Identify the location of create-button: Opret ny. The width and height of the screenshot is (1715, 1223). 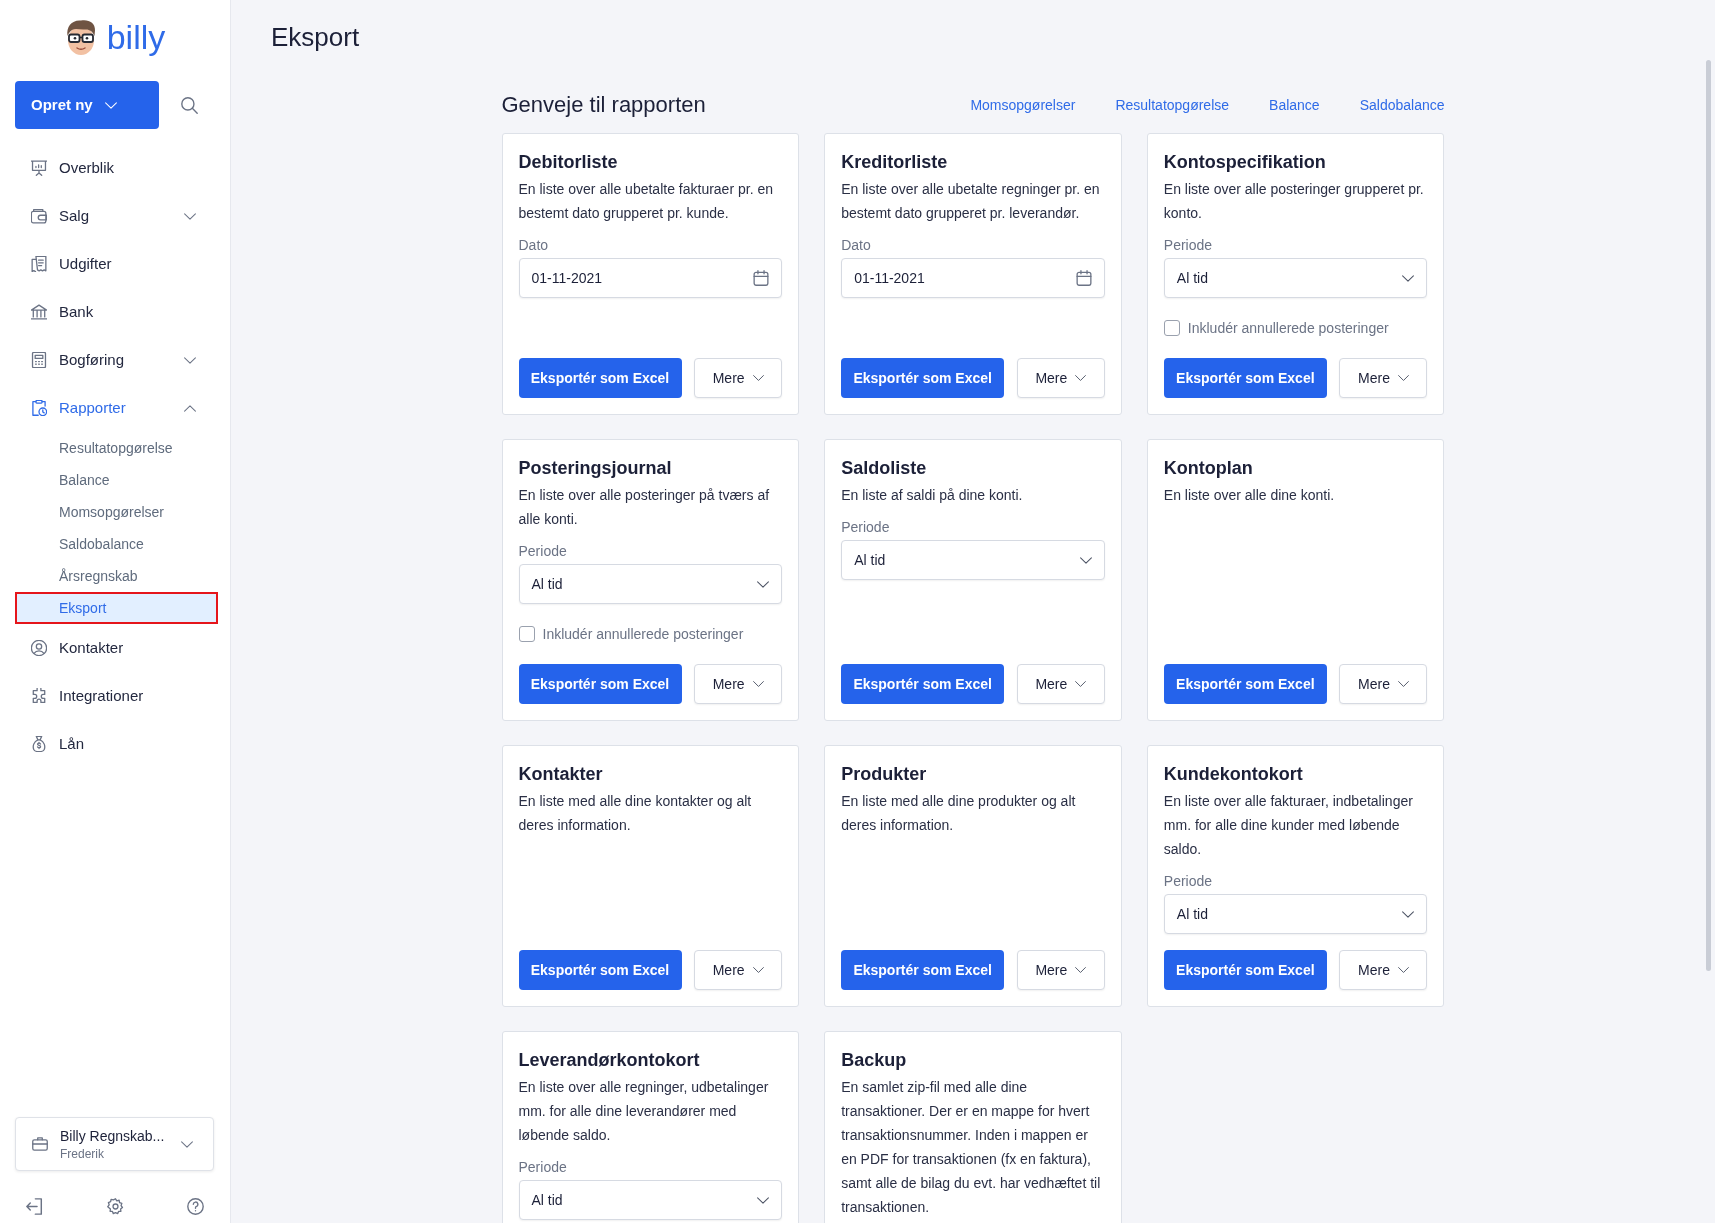
(87, 105).